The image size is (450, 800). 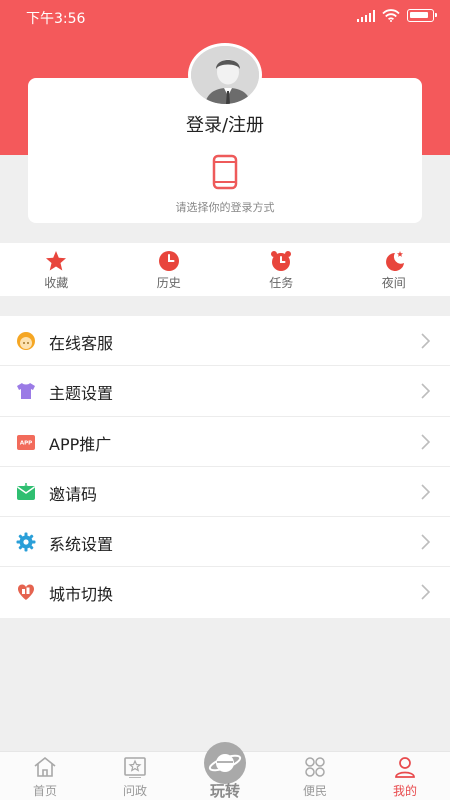 What do you see at coordinates (26, 341) in the screenshot?
I see `customer-service-icon` at bounding box center [26, 341].